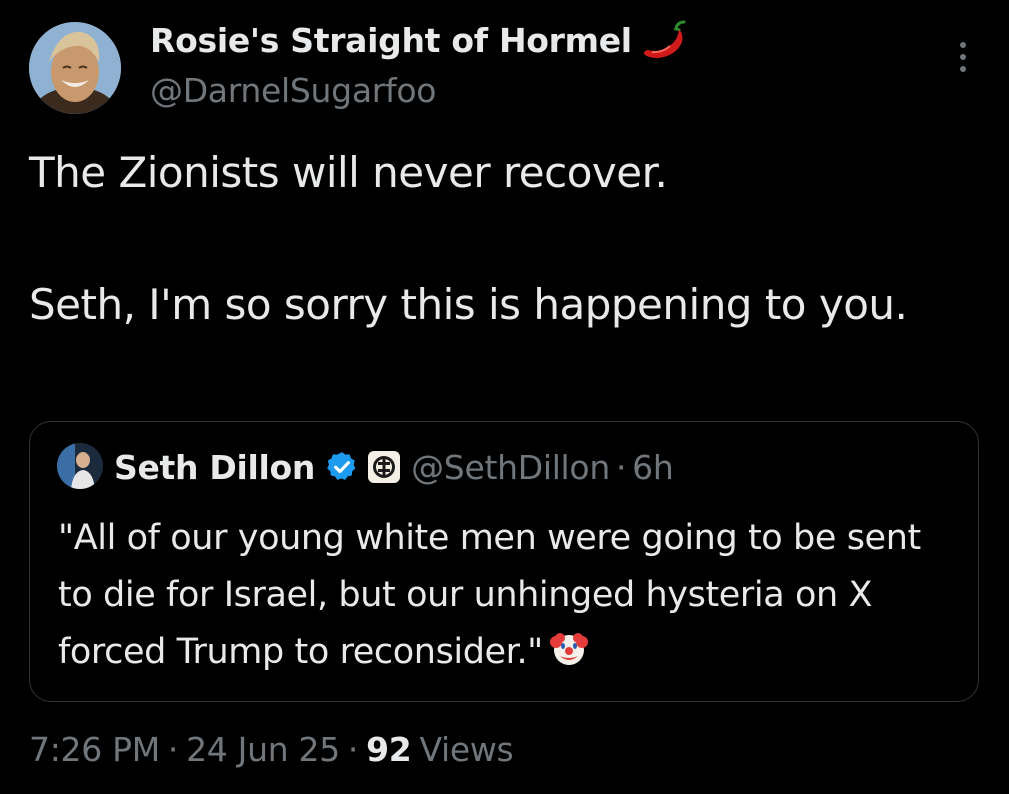 The image size is (1009, 794). I want to click on quoted-header: Seth Dillon @SethDillon · 6h, so click(394, 467).